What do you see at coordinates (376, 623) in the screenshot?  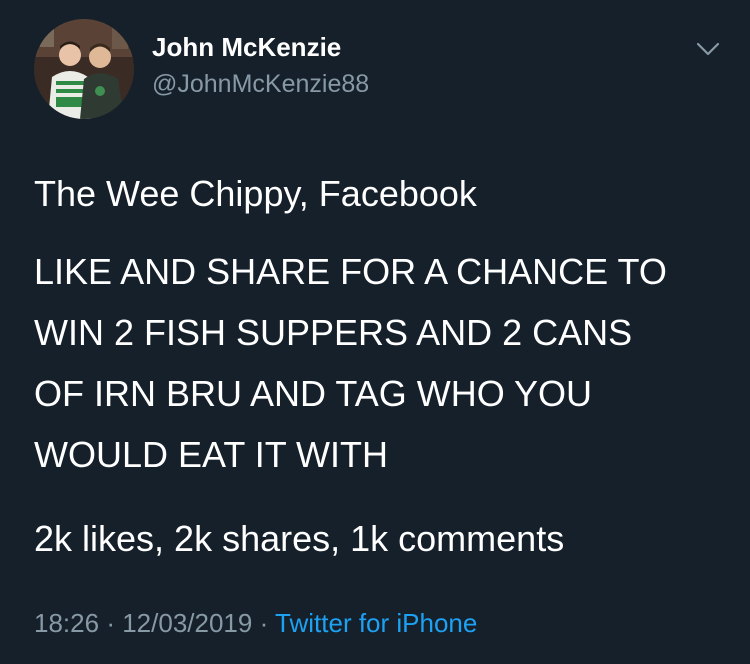 I see `tweet-source-link: Twitter for iPhone` at bounding box center [376, 623].